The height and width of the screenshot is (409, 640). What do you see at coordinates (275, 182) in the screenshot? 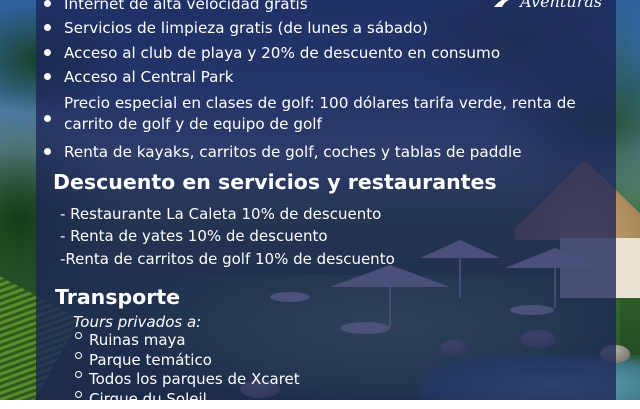
I see `discounts-heading: Descuento en servicios y restaurantes` at bounding box center [275, 182].